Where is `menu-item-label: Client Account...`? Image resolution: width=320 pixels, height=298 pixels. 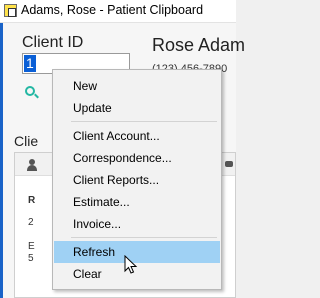 menu-item-label: Client Account... is located at coordinates (116, 136).